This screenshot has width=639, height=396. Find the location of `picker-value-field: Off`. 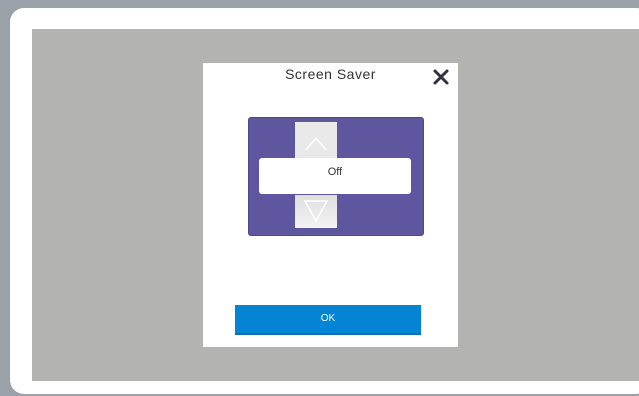

picker-value-field: Off is located at coordinates (335, 176).